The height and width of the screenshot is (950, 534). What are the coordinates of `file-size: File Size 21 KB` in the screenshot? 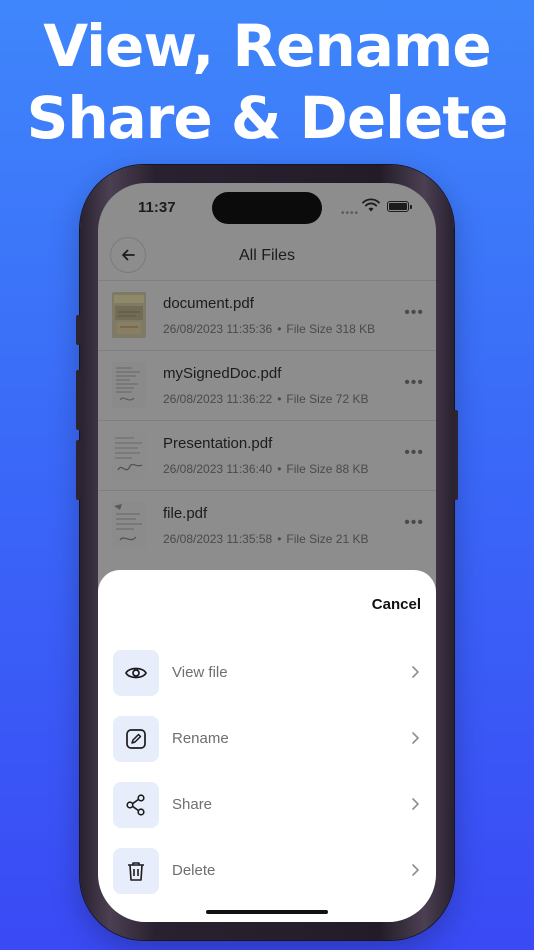 It's located at (327, 539).